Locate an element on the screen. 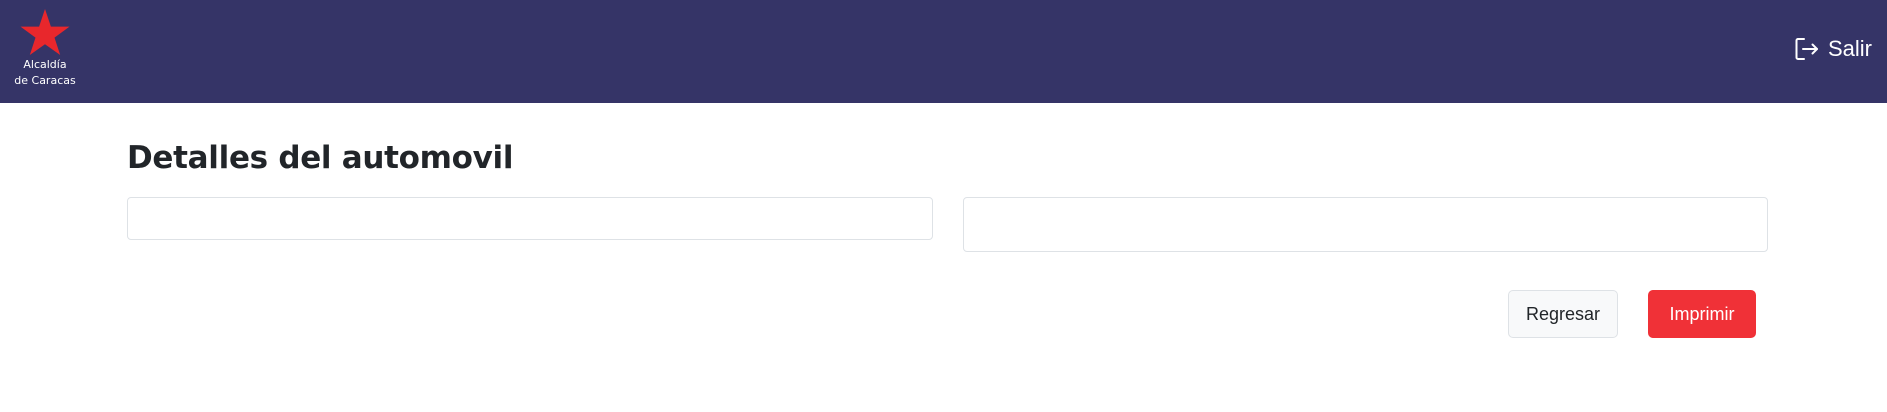  alcaldia-logo: Alcaldía de Caracas is located at coordinates (45, 49).